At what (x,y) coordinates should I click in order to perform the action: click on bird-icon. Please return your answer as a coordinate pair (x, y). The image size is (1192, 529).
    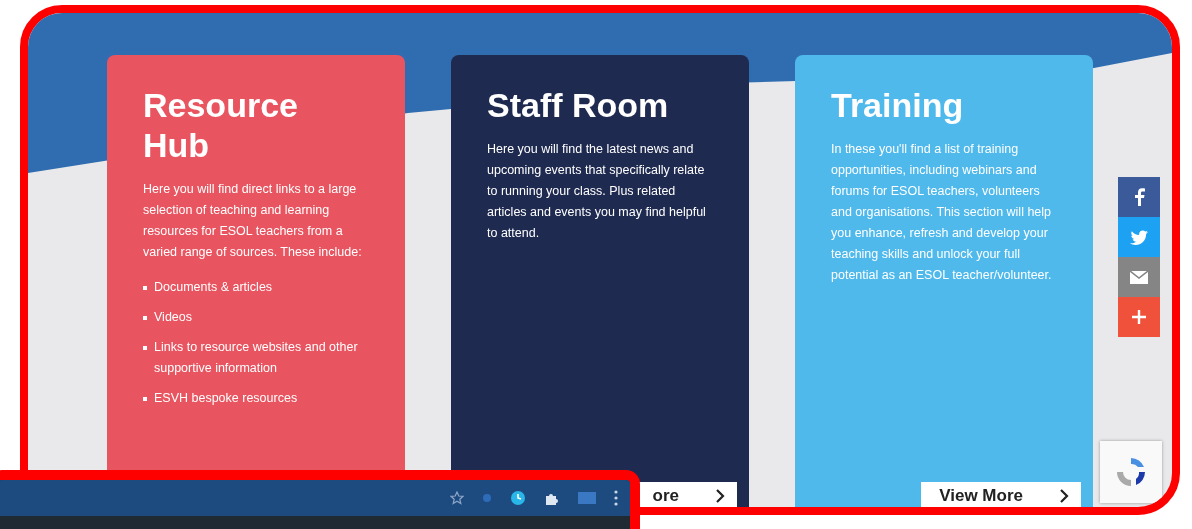
    Looking at the image, I should click on (1139, 237).